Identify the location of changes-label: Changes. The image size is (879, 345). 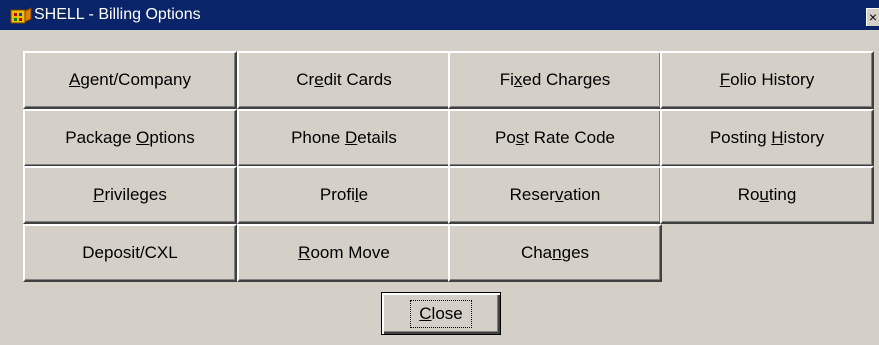
(555, 252).